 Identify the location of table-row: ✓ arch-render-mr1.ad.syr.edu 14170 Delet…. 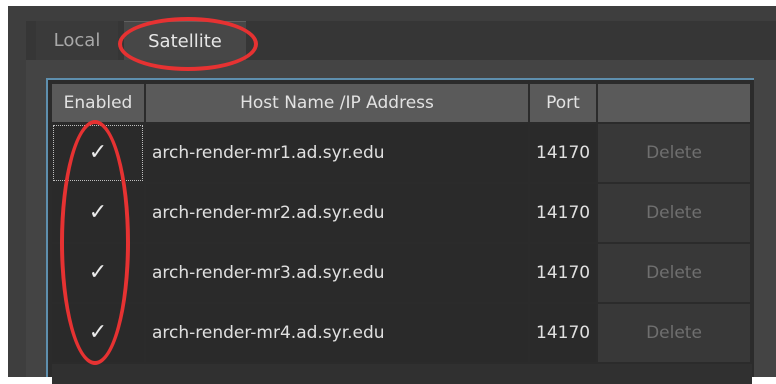
(402, 153).